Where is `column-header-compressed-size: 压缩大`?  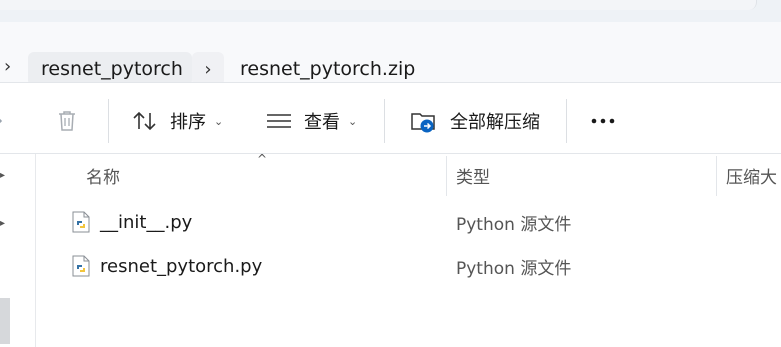 column-header-compressed-size: 压缩大 is located at coordinates (753, 175).